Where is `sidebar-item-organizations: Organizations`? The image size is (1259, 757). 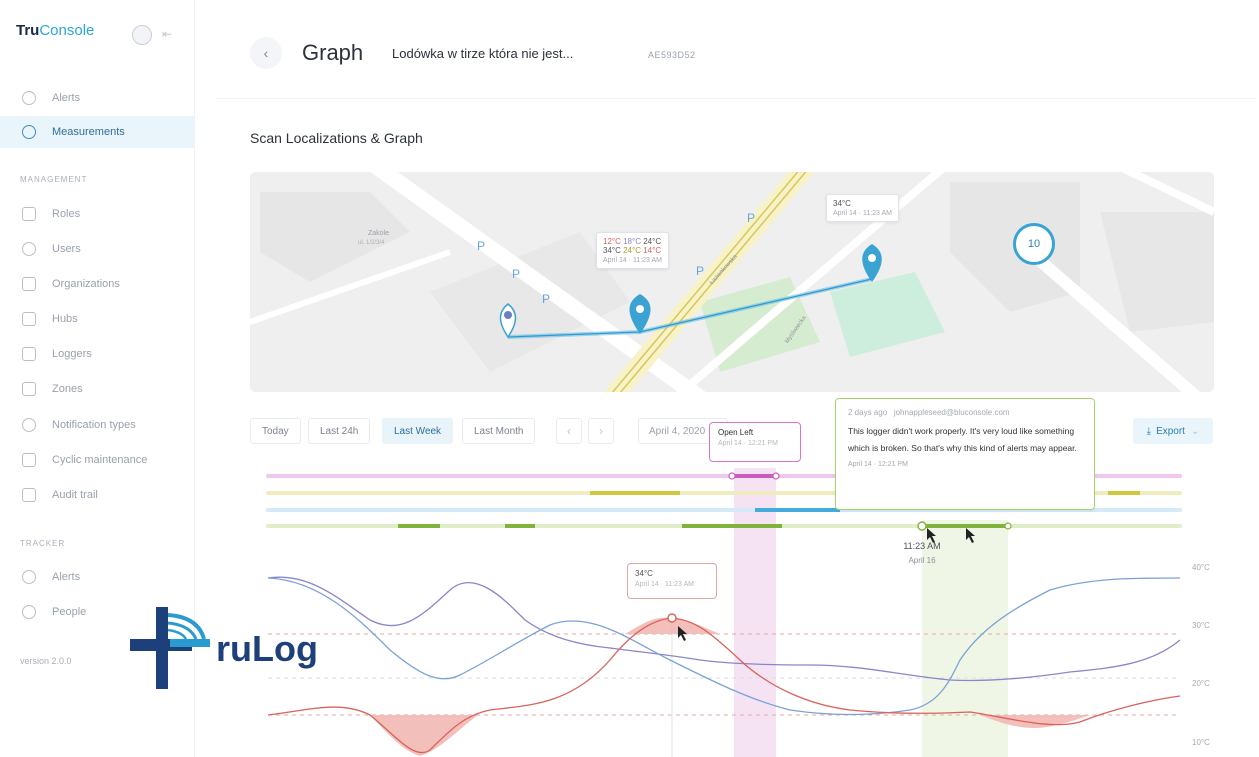 sidebar-item-organizations: Organizations is located at coordinates (97, 284).